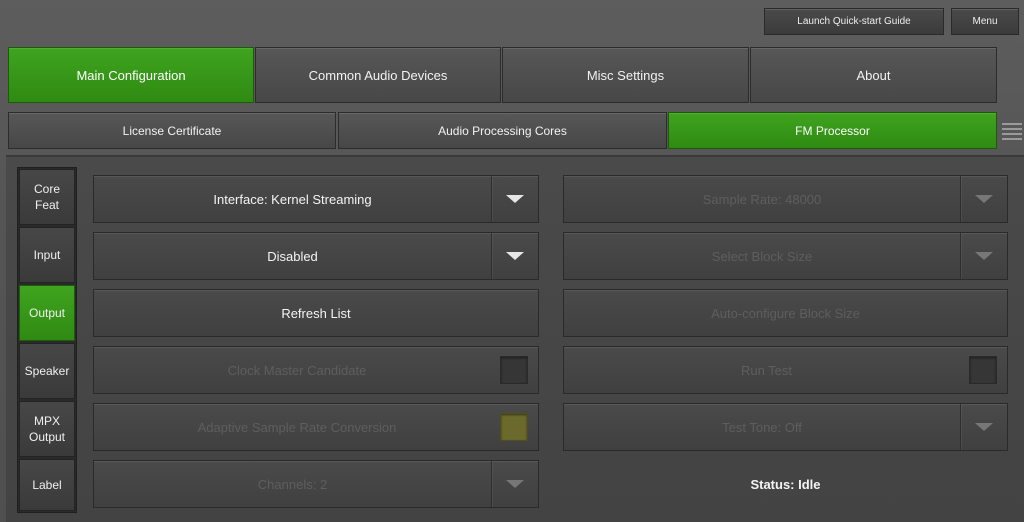 This screenshot has height=522, width=1024. I want to click on tab-about: About, so click(873, 75).